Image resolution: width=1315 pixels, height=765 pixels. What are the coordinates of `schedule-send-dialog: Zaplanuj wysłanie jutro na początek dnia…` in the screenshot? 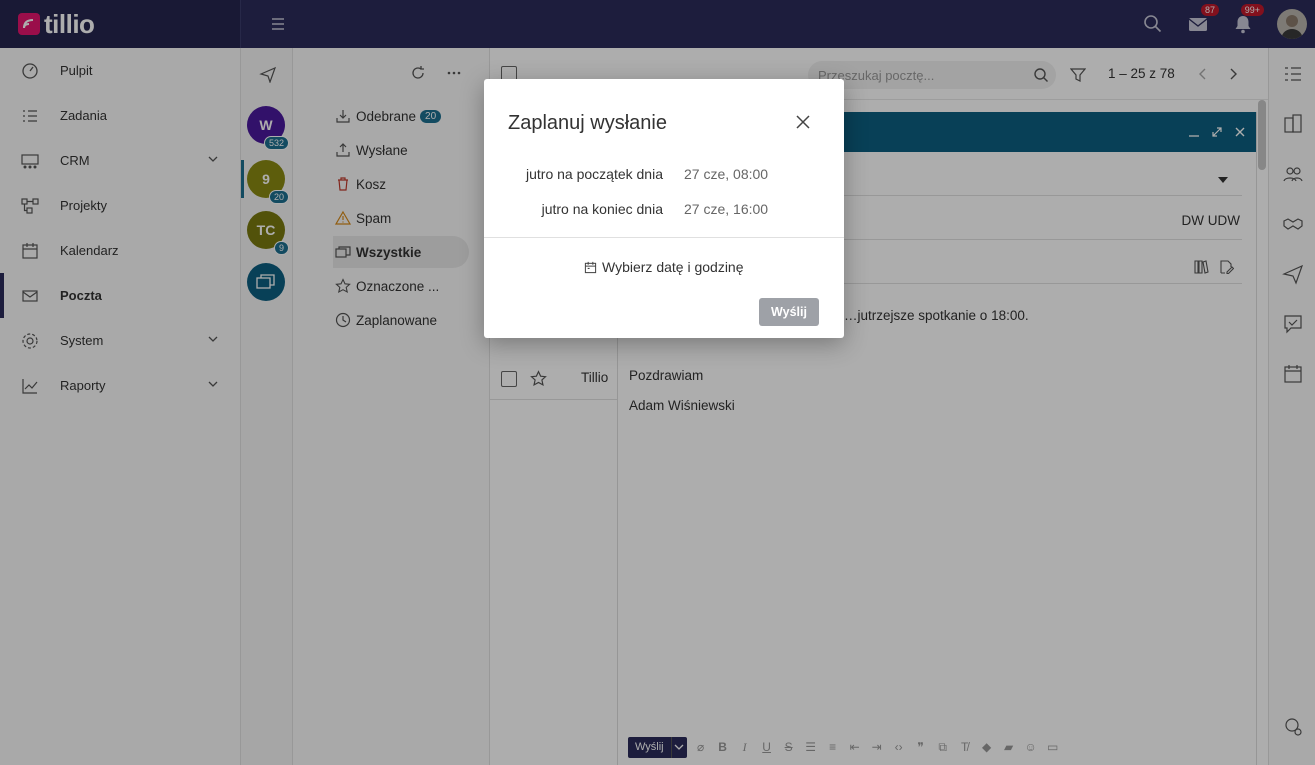 It's located at (664, 208).